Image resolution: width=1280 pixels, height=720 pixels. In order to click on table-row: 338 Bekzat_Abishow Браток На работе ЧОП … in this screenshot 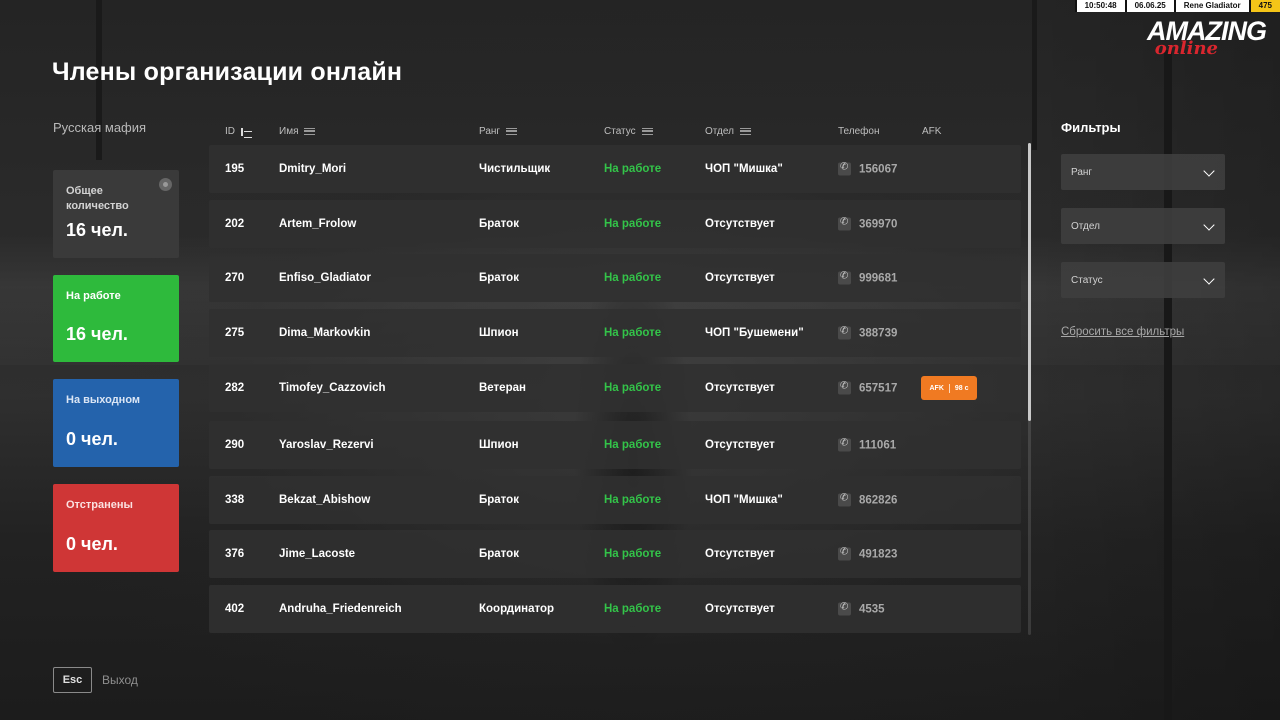, I will do `click(615, 500)`.